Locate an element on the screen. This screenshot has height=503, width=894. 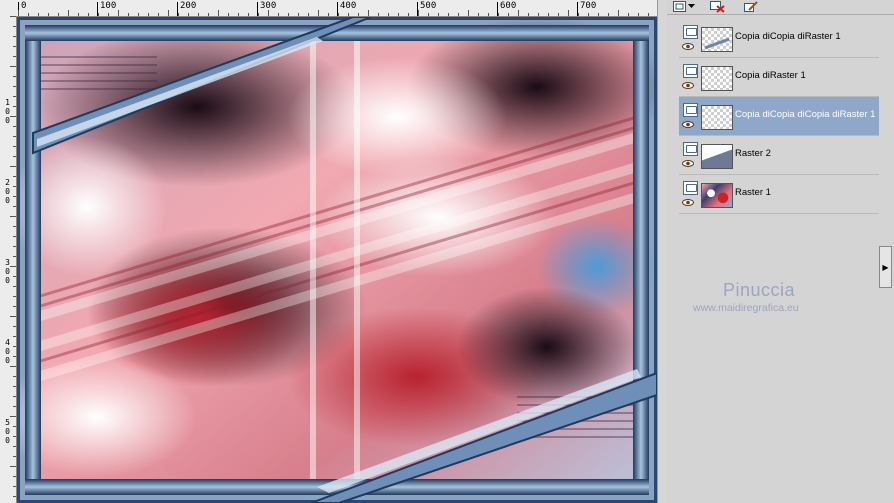
chevron-right-icon: ▶ is located at coordinates (885, 267).